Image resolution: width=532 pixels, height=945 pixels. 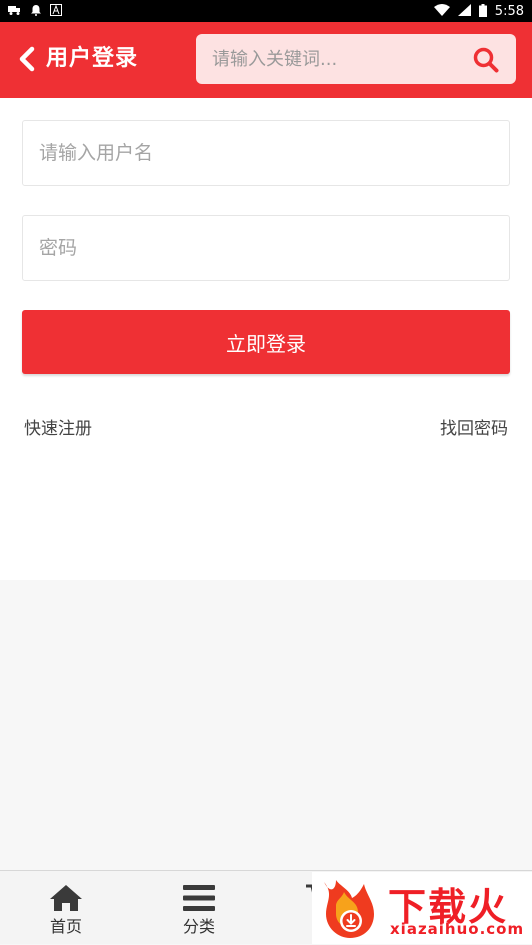 I want to click on status-time: 5:58, so click(x=509, y=11).